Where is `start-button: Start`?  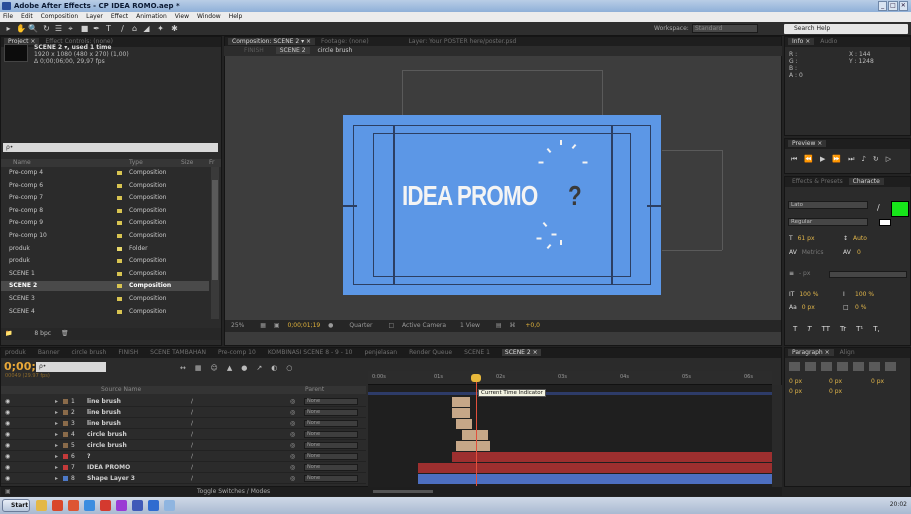 start-button: Start is located at coordinates (16, 505).